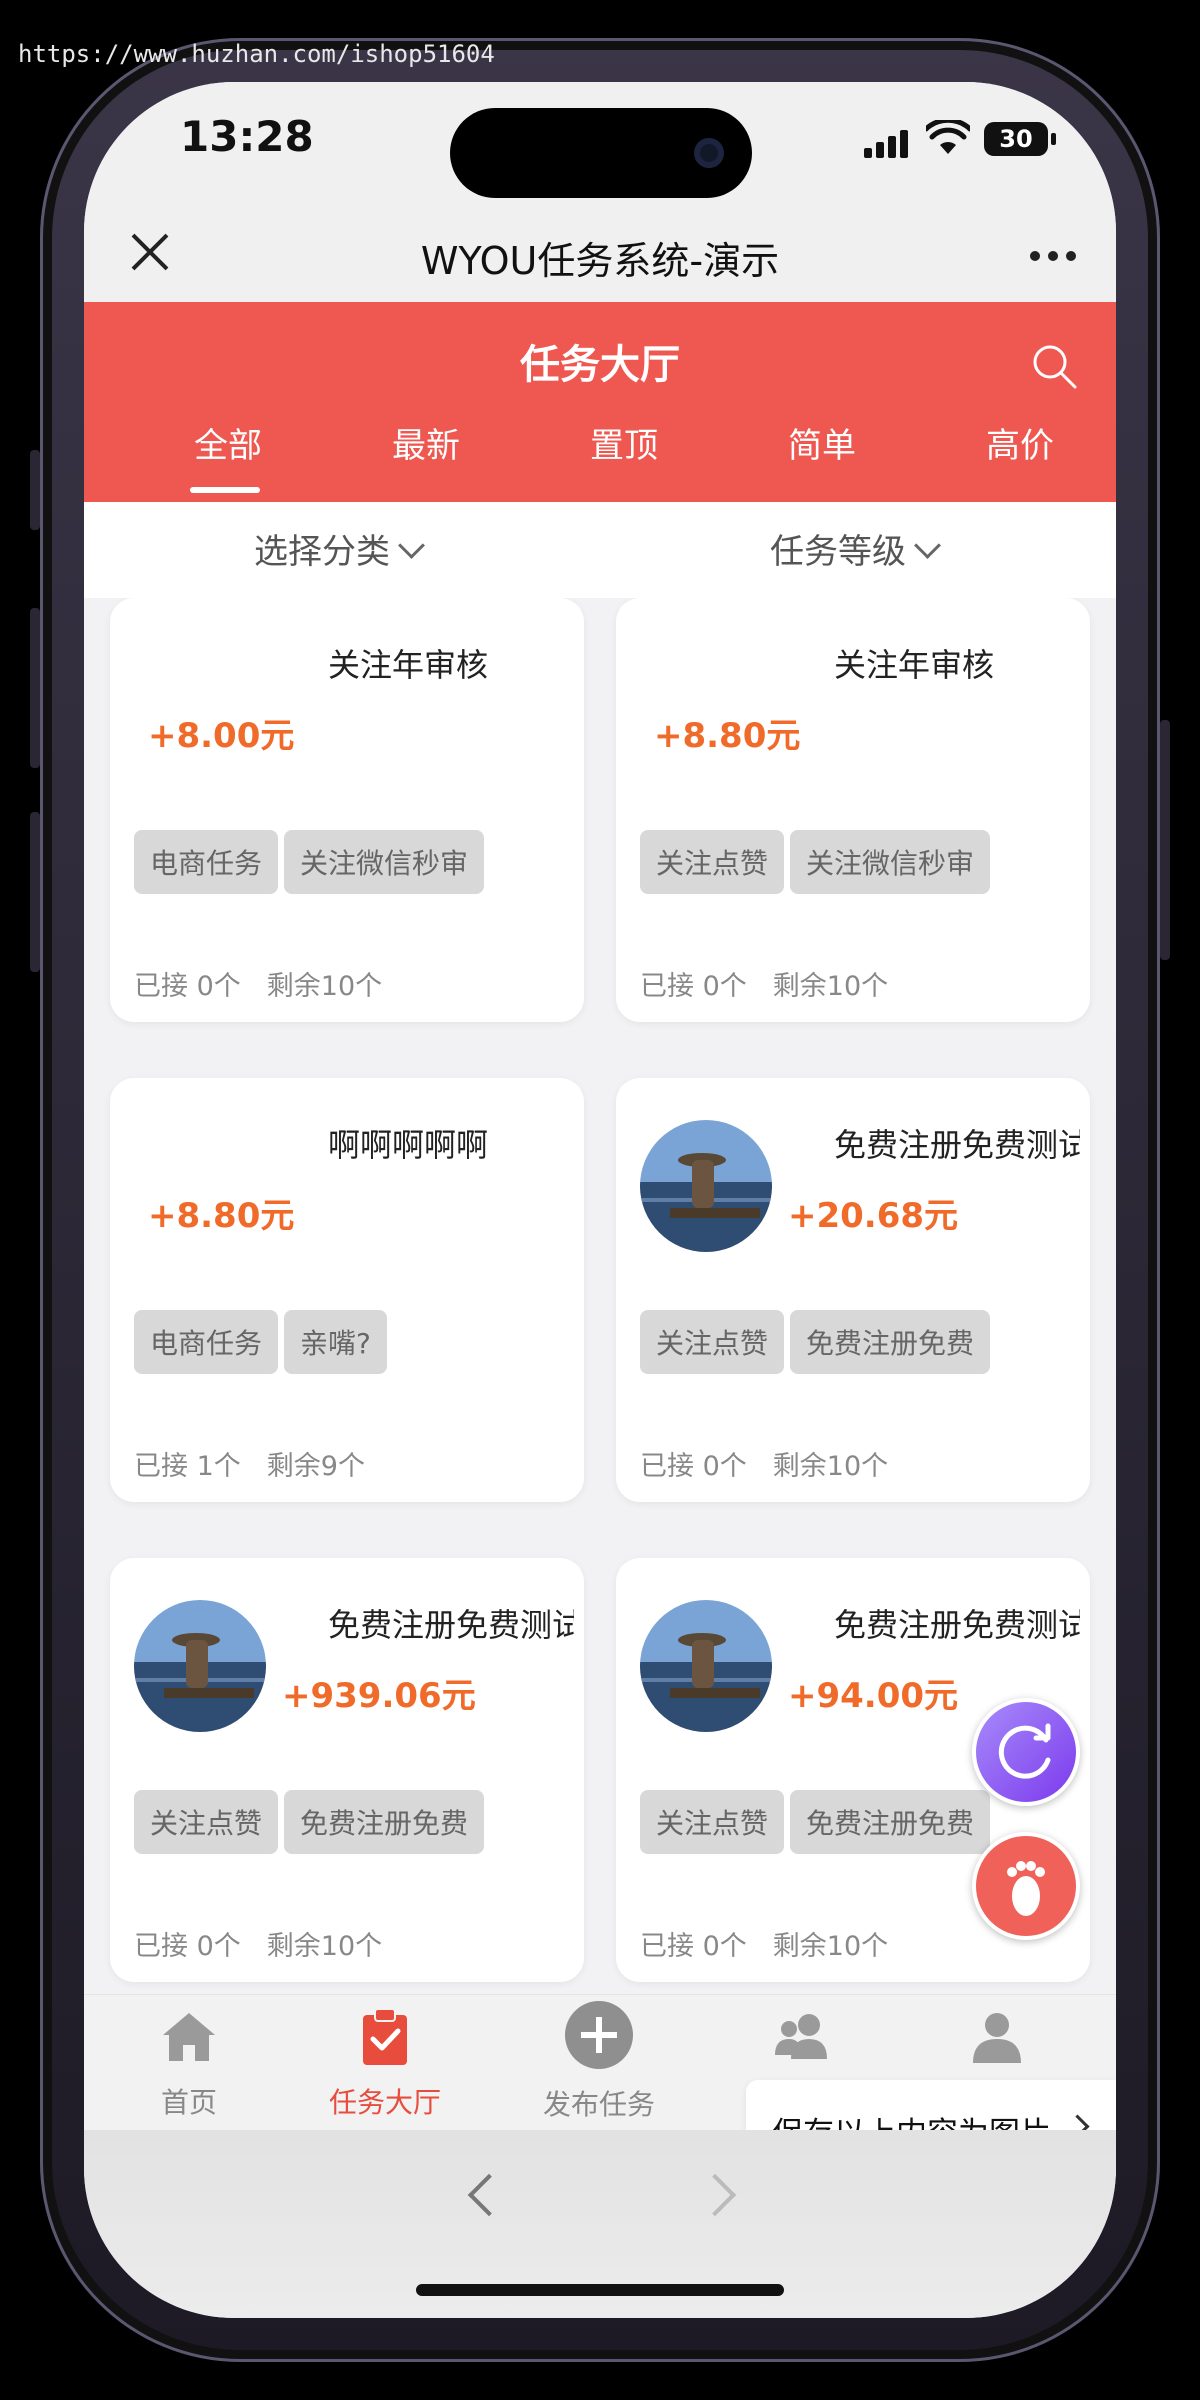  What do you see at coordinates (489, 2195) in the screenshot?
I see `back-arrow-icon` at bounding box center [489, 2195].